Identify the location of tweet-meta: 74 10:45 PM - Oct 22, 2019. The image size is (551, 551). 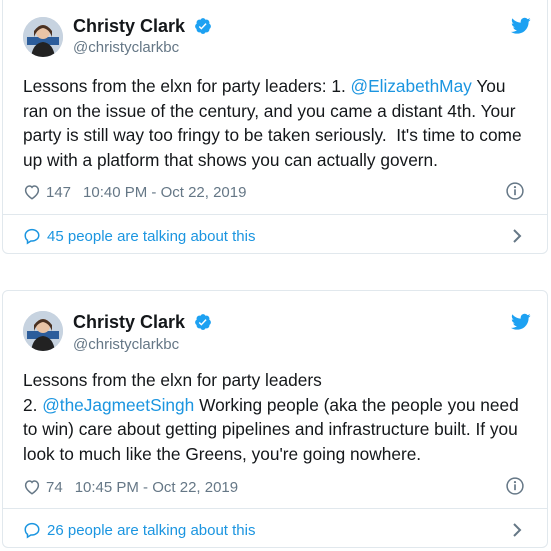
(130, 487).